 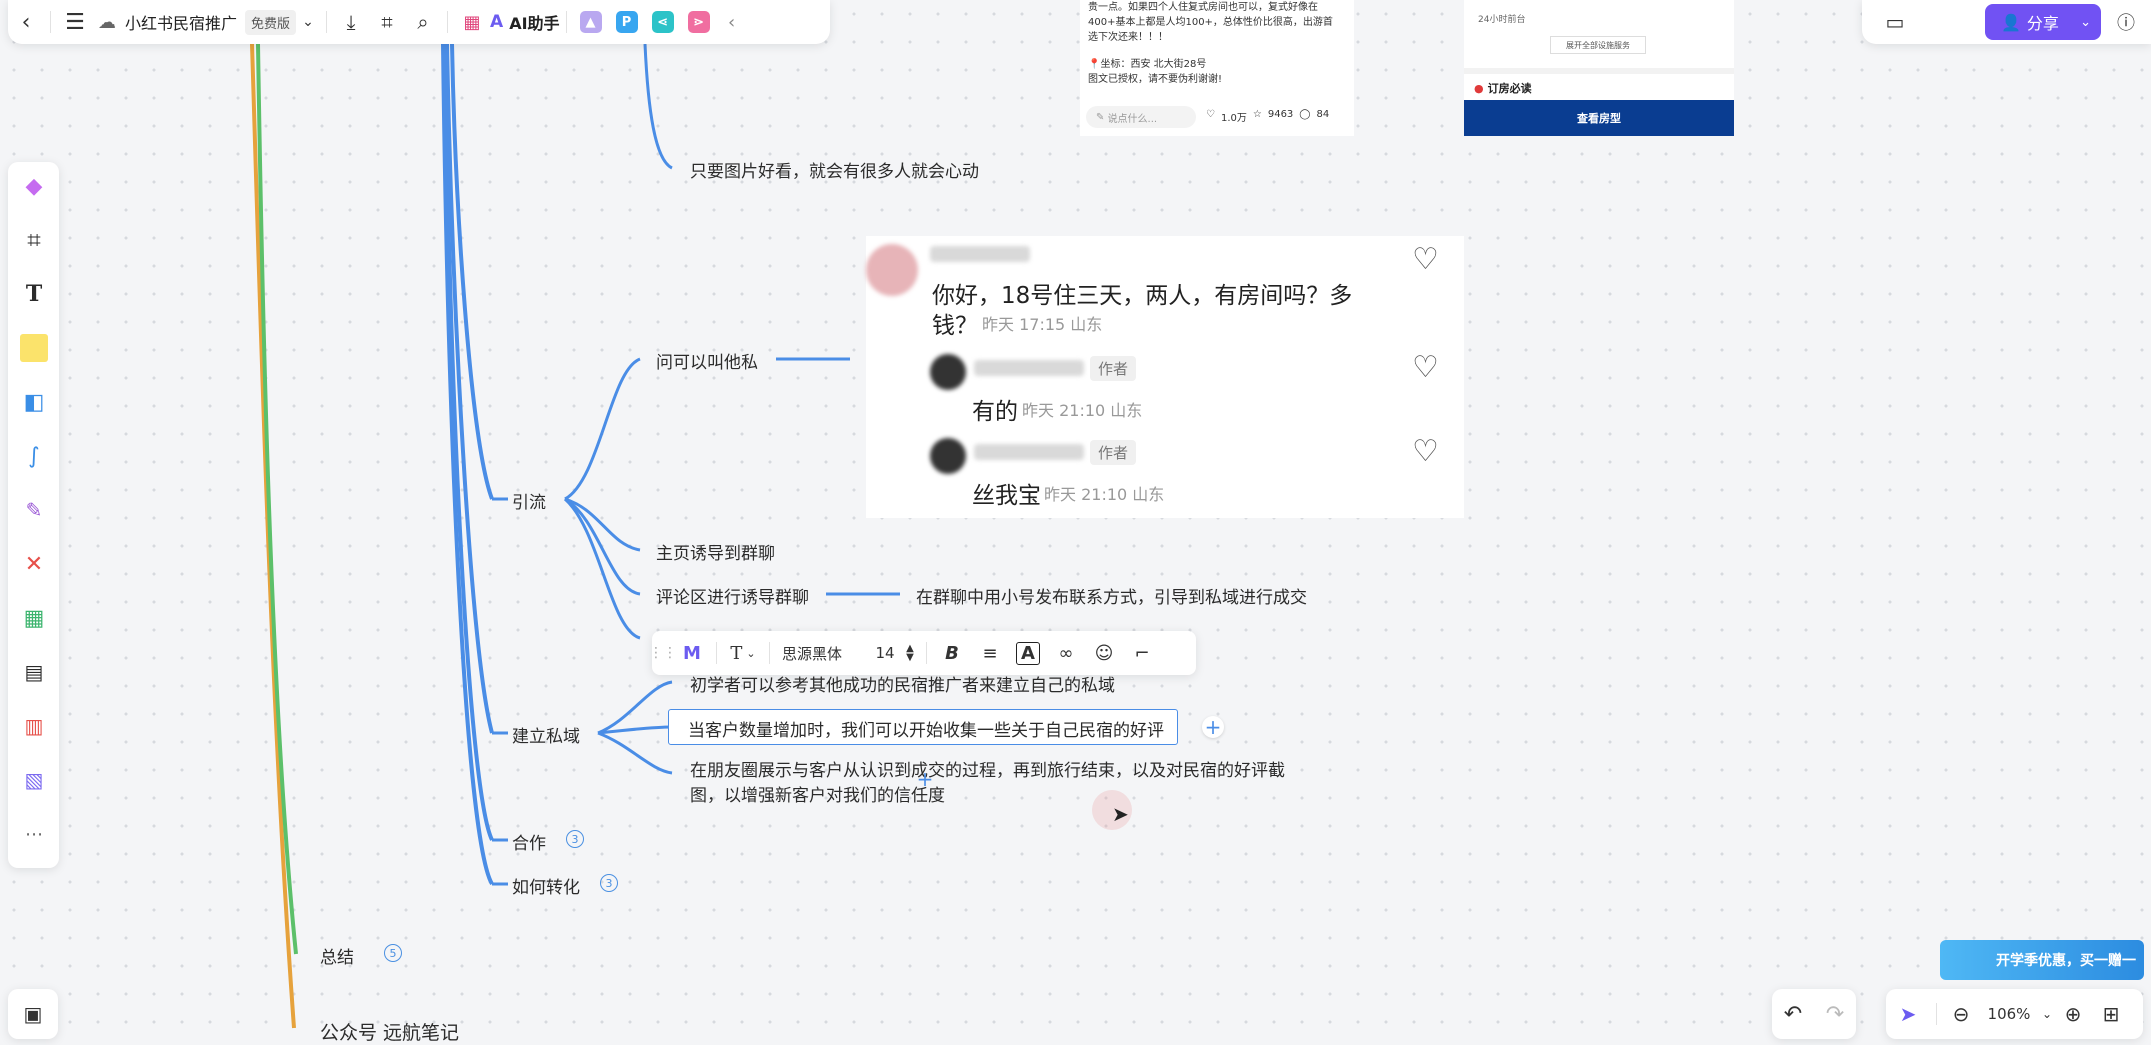 What do you see at coordinates (1599, 68) in the screenshot?
I see `booking-screenshot-image: 24小时前台 展开全部设施服务 ● 订房必读 查看房型` at bounding box center [1599, 68].